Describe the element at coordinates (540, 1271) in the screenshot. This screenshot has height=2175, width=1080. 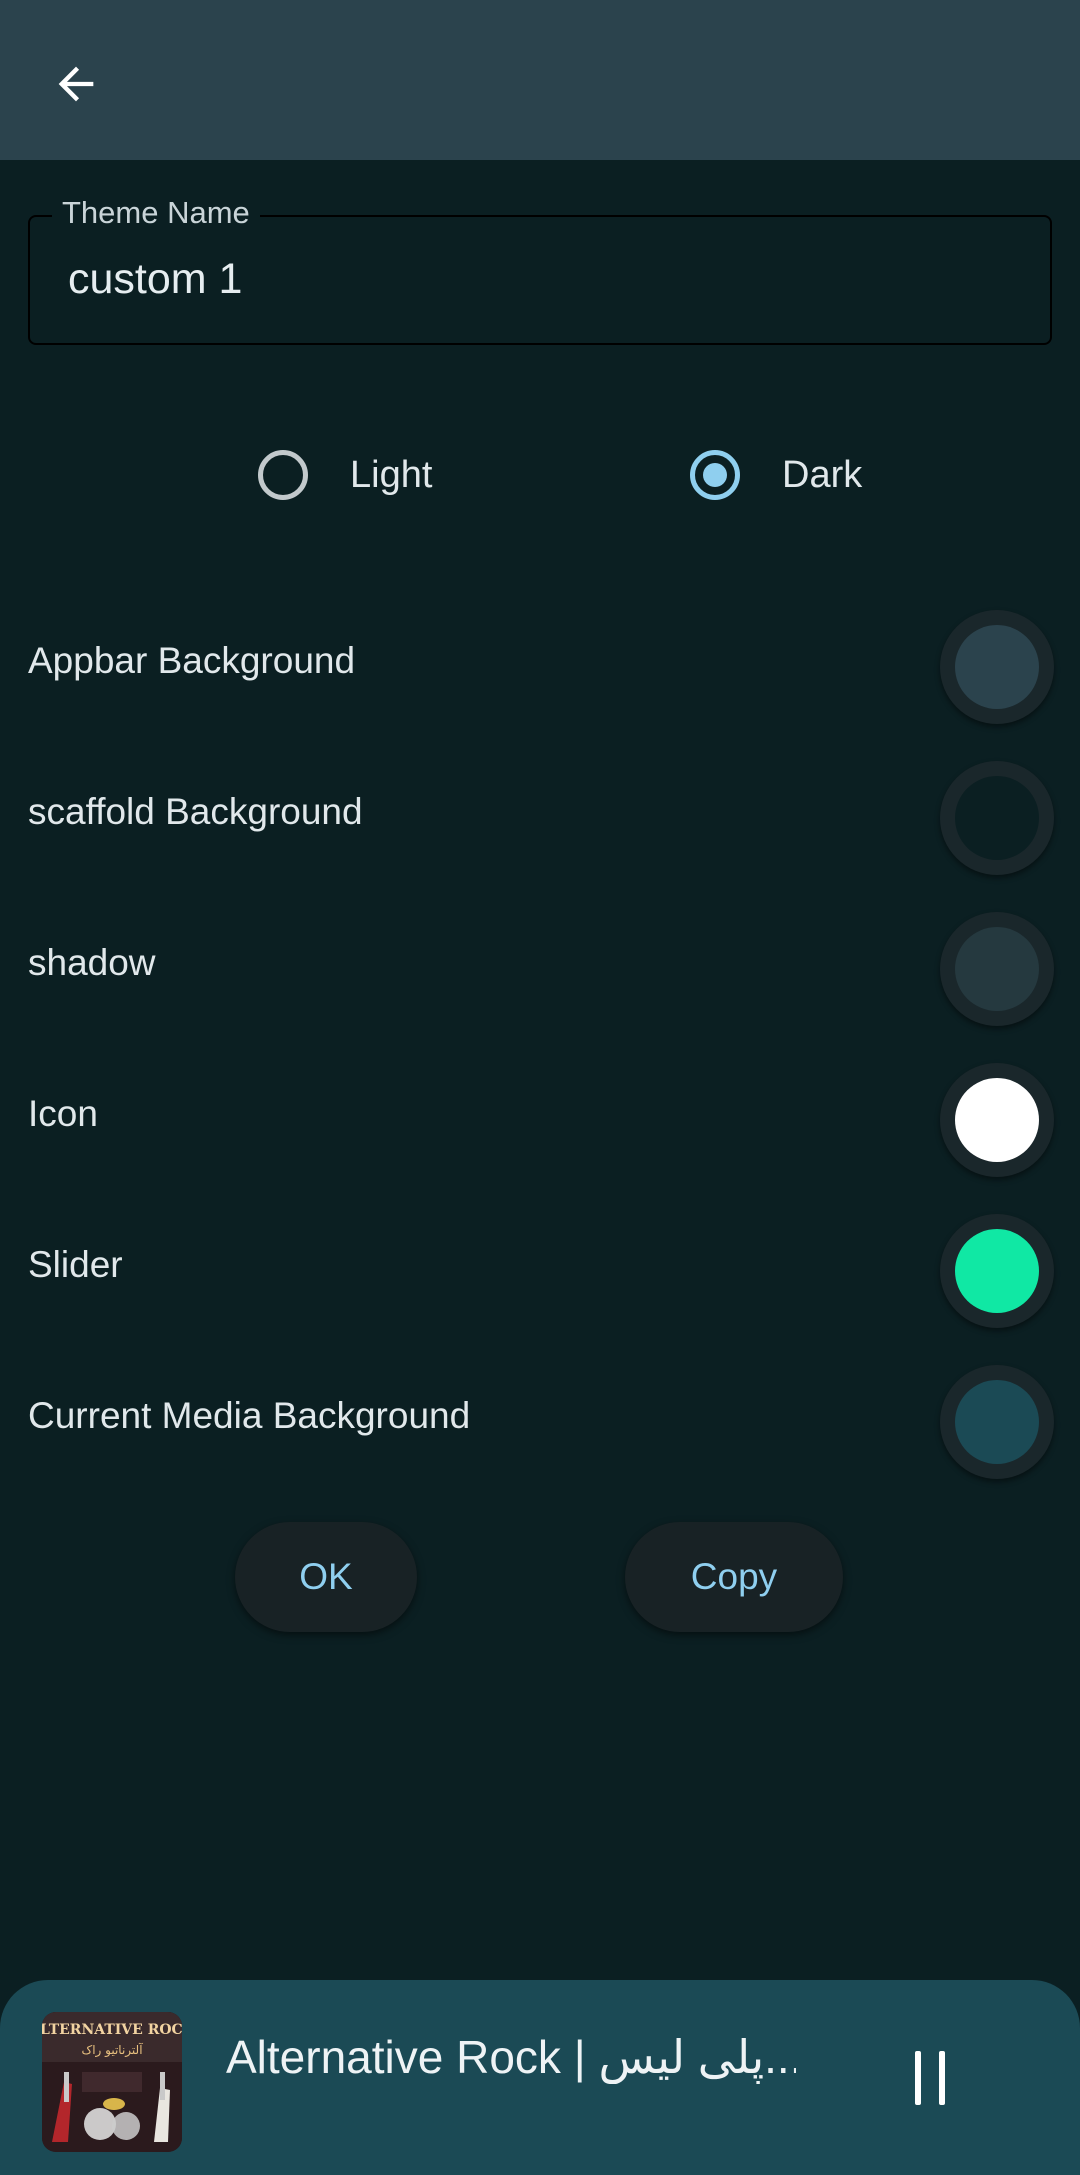
I see `color-row-slider: Slider` at that location.